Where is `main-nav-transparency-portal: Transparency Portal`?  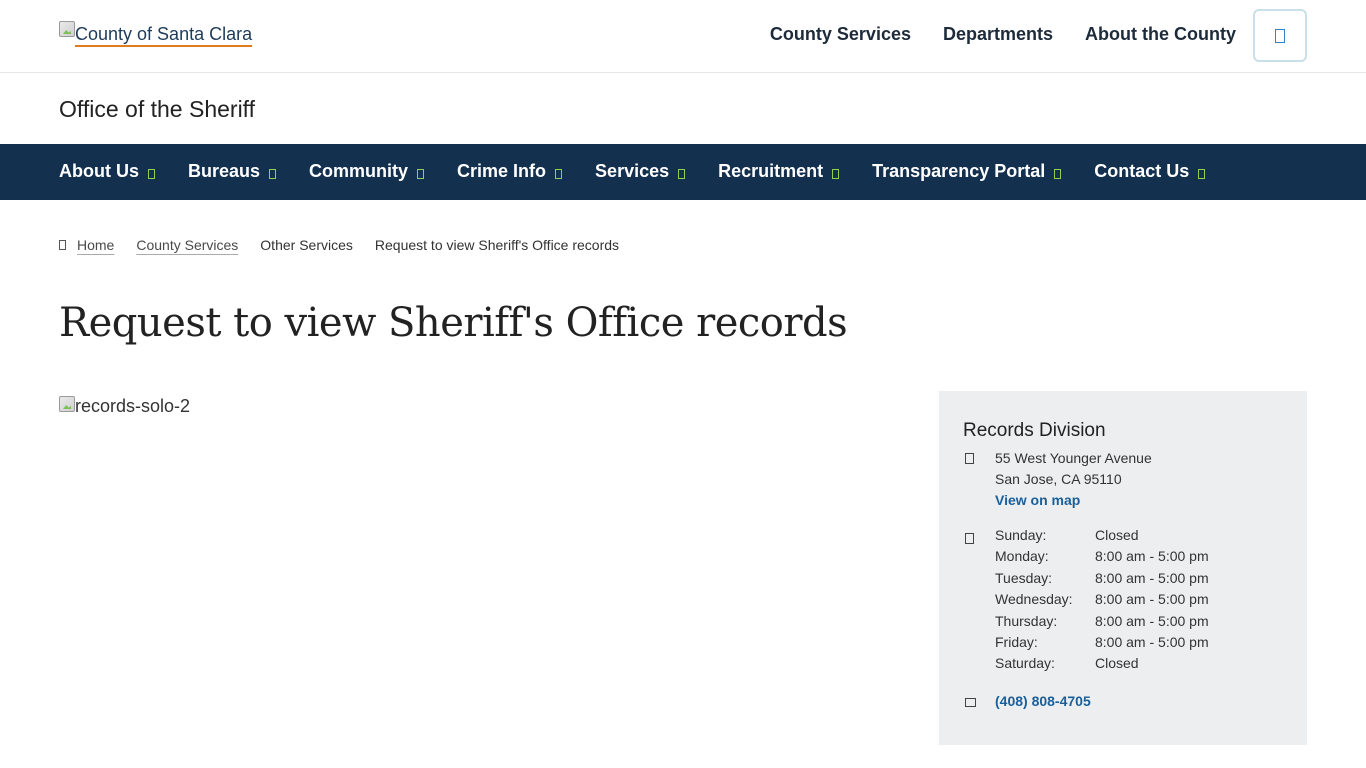 main-nav-transparency-portal: Transparency Portal is located at coordinates (967, 171).